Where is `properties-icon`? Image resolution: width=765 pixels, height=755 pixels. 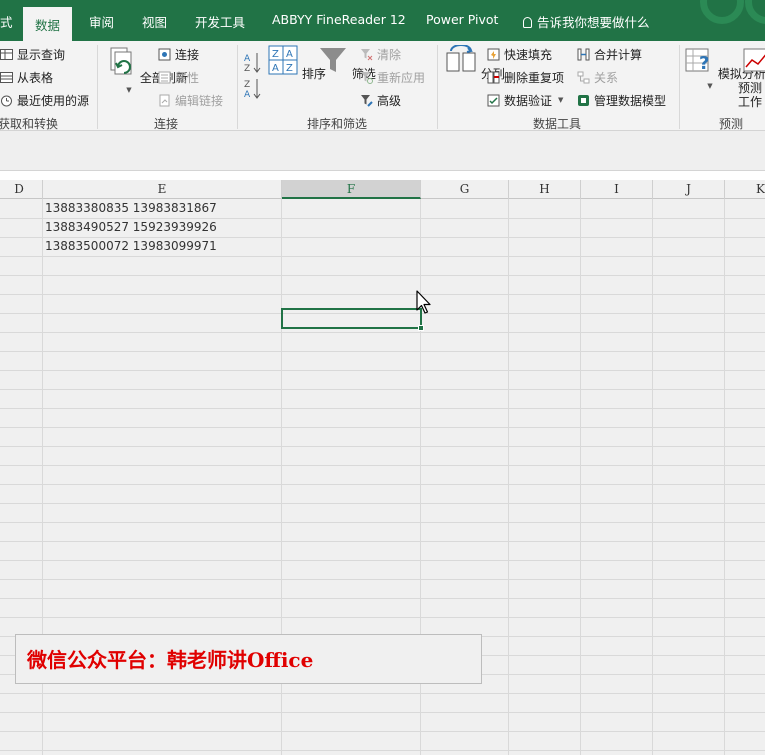 properties-icon is located at coordinates (164, 77).